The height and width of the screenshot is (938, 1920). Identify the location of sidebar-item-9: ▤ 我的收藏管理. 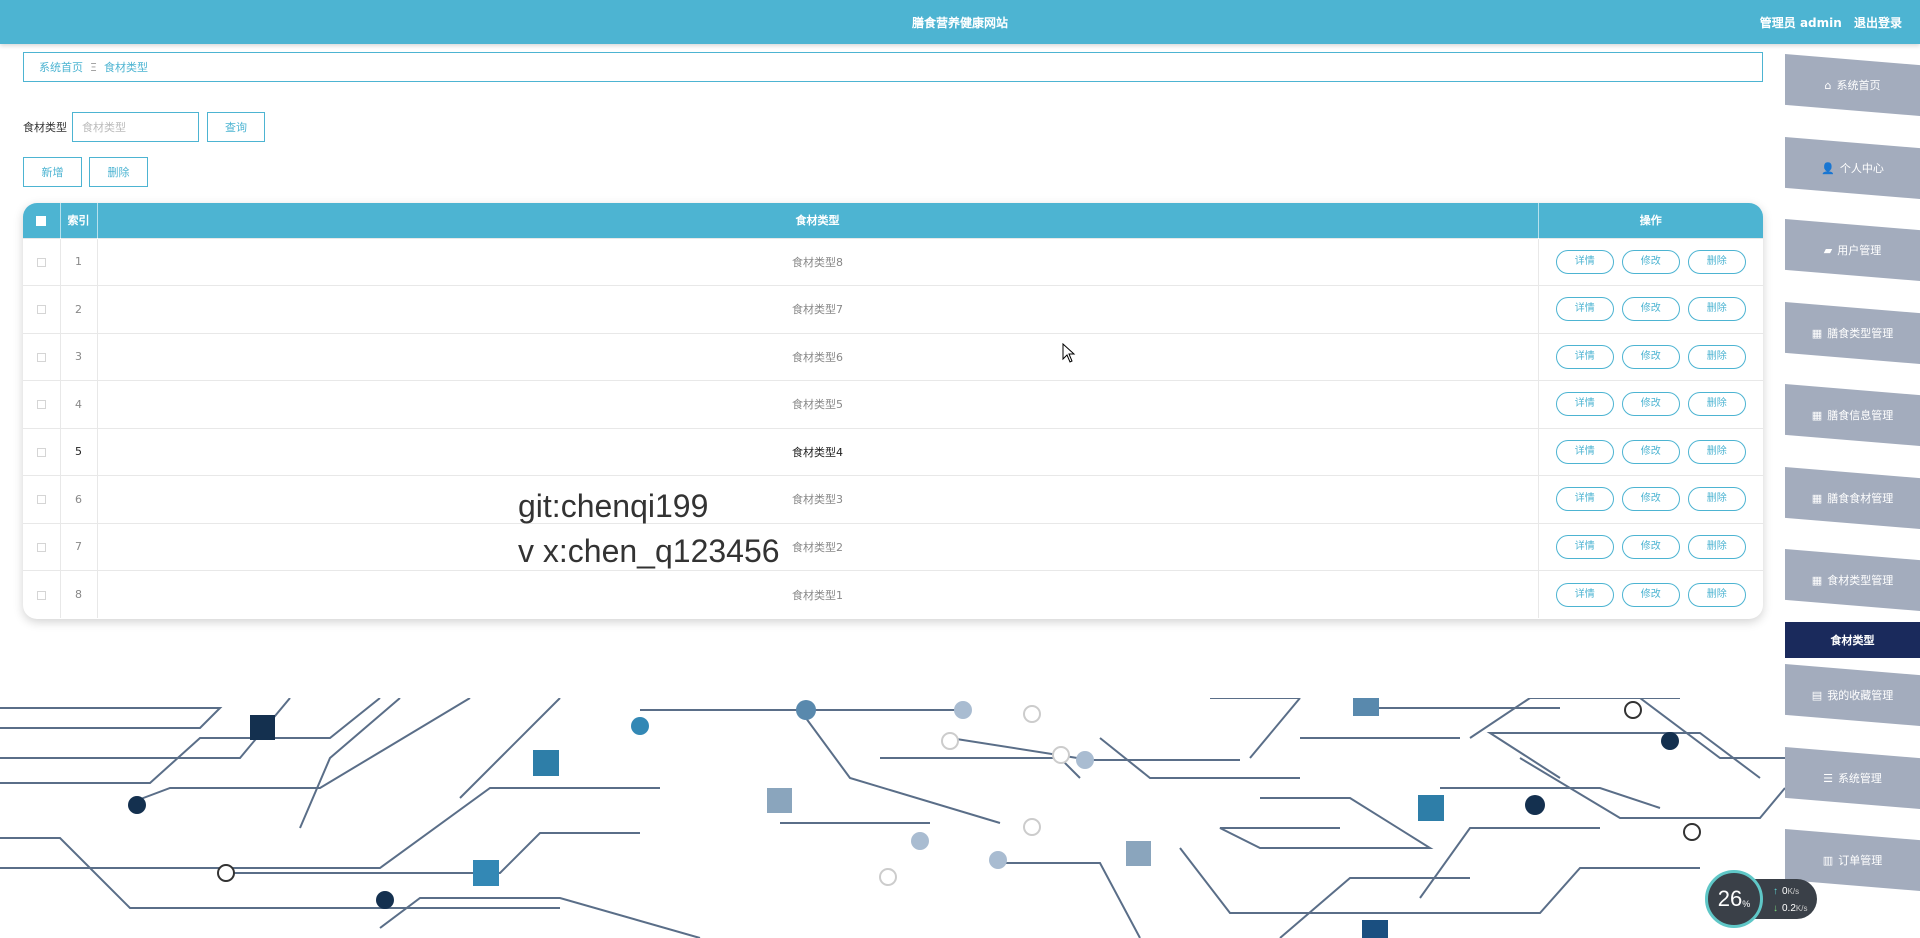
(1852, 695).